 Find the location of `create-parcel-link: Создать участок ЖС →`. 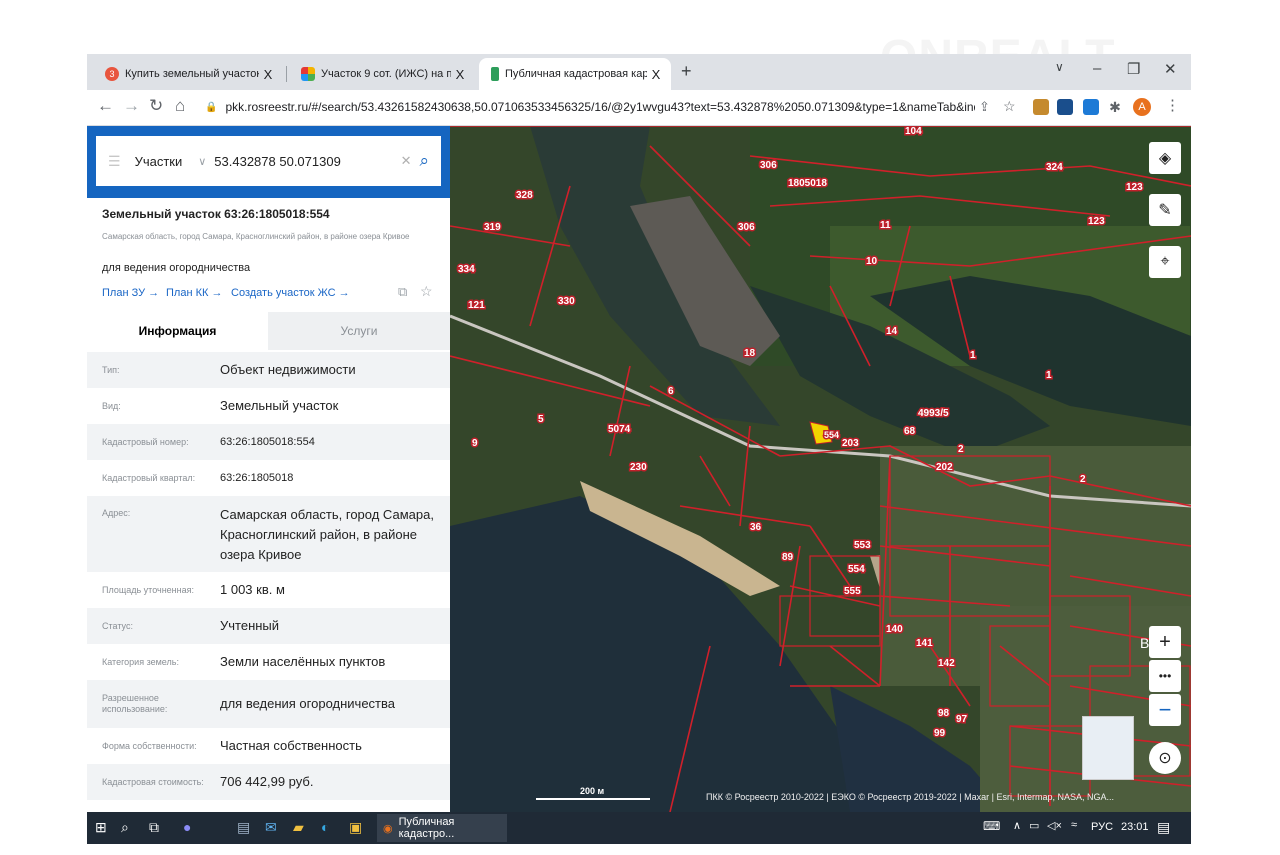

create-parcel-link: Создать участок ЖС → is located at coordinates (290, 293).